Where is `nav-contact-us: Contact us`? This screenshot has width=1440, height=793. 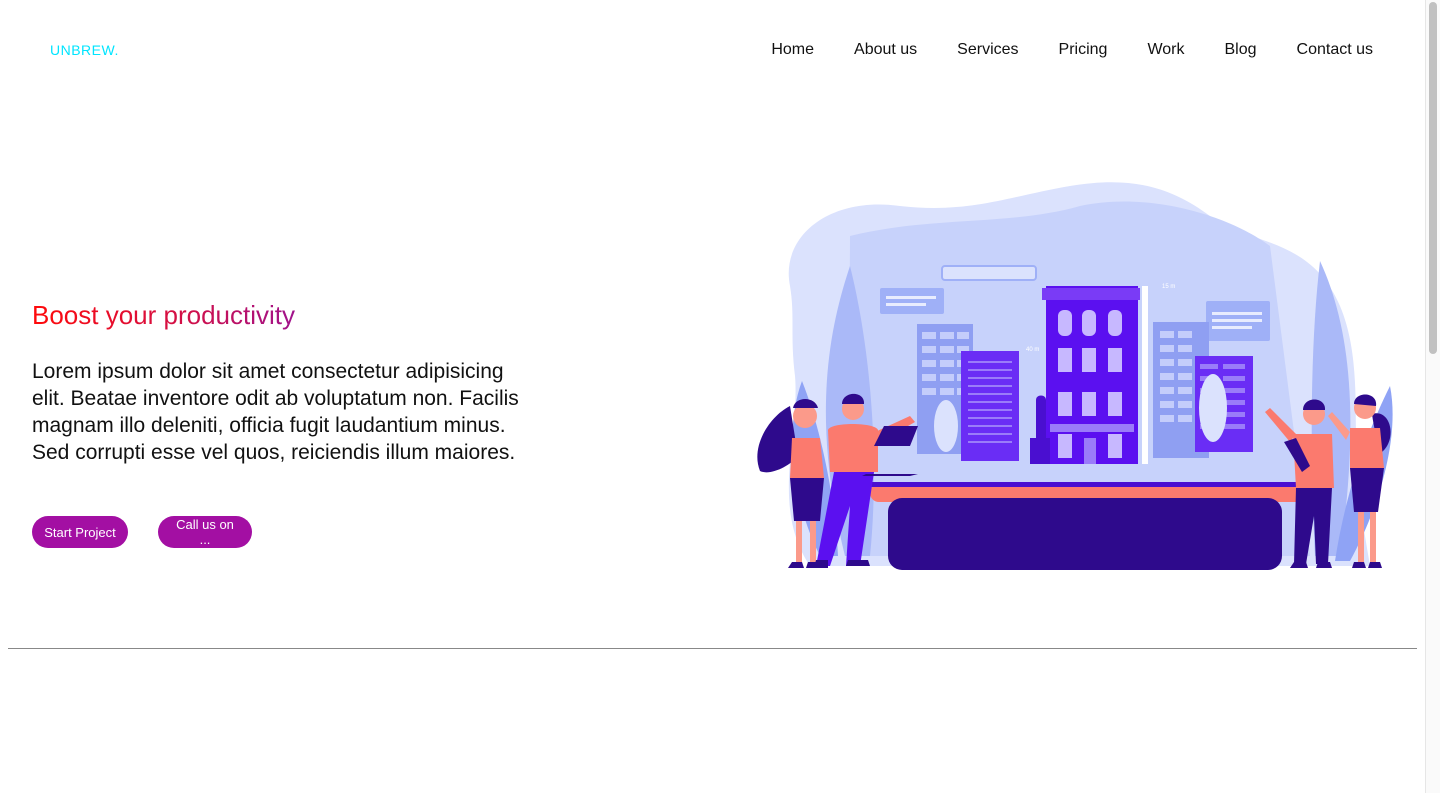 nav-contact-us: Contact us is located at coordinates (1335, 50).